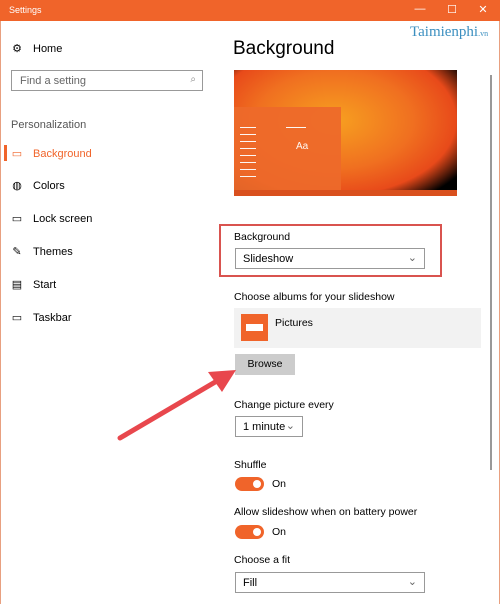 The height and width of the screenshot is (604, 500). Describe the element at coordinates (345, 193) in the screenshot. I see `preview-taskbar` at that location.